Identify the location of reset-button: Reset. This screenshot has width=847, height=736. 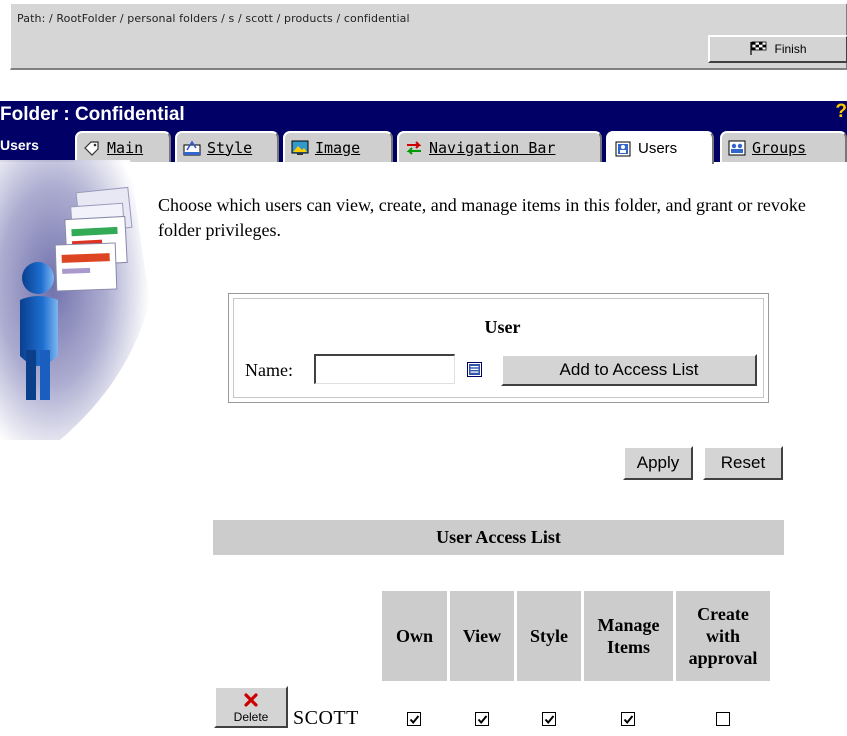
(743, 463).